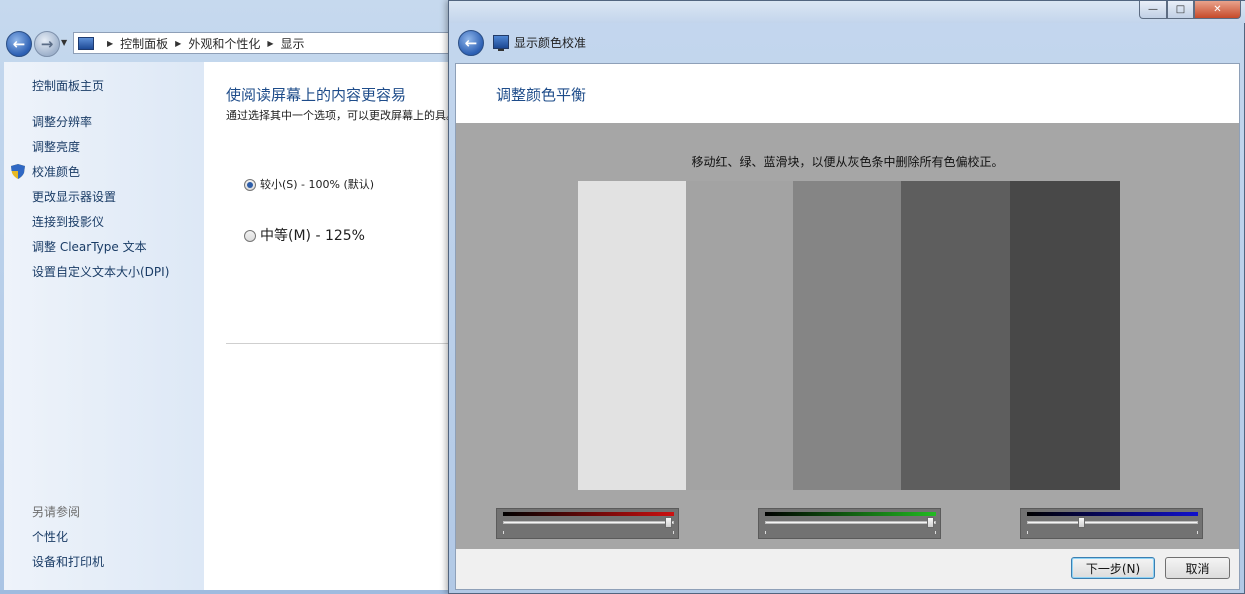  What do you see at coordinates (1197, 568) in the screenshot?
I see `cancel-button: 取消` at bounding box center [1197, 568].